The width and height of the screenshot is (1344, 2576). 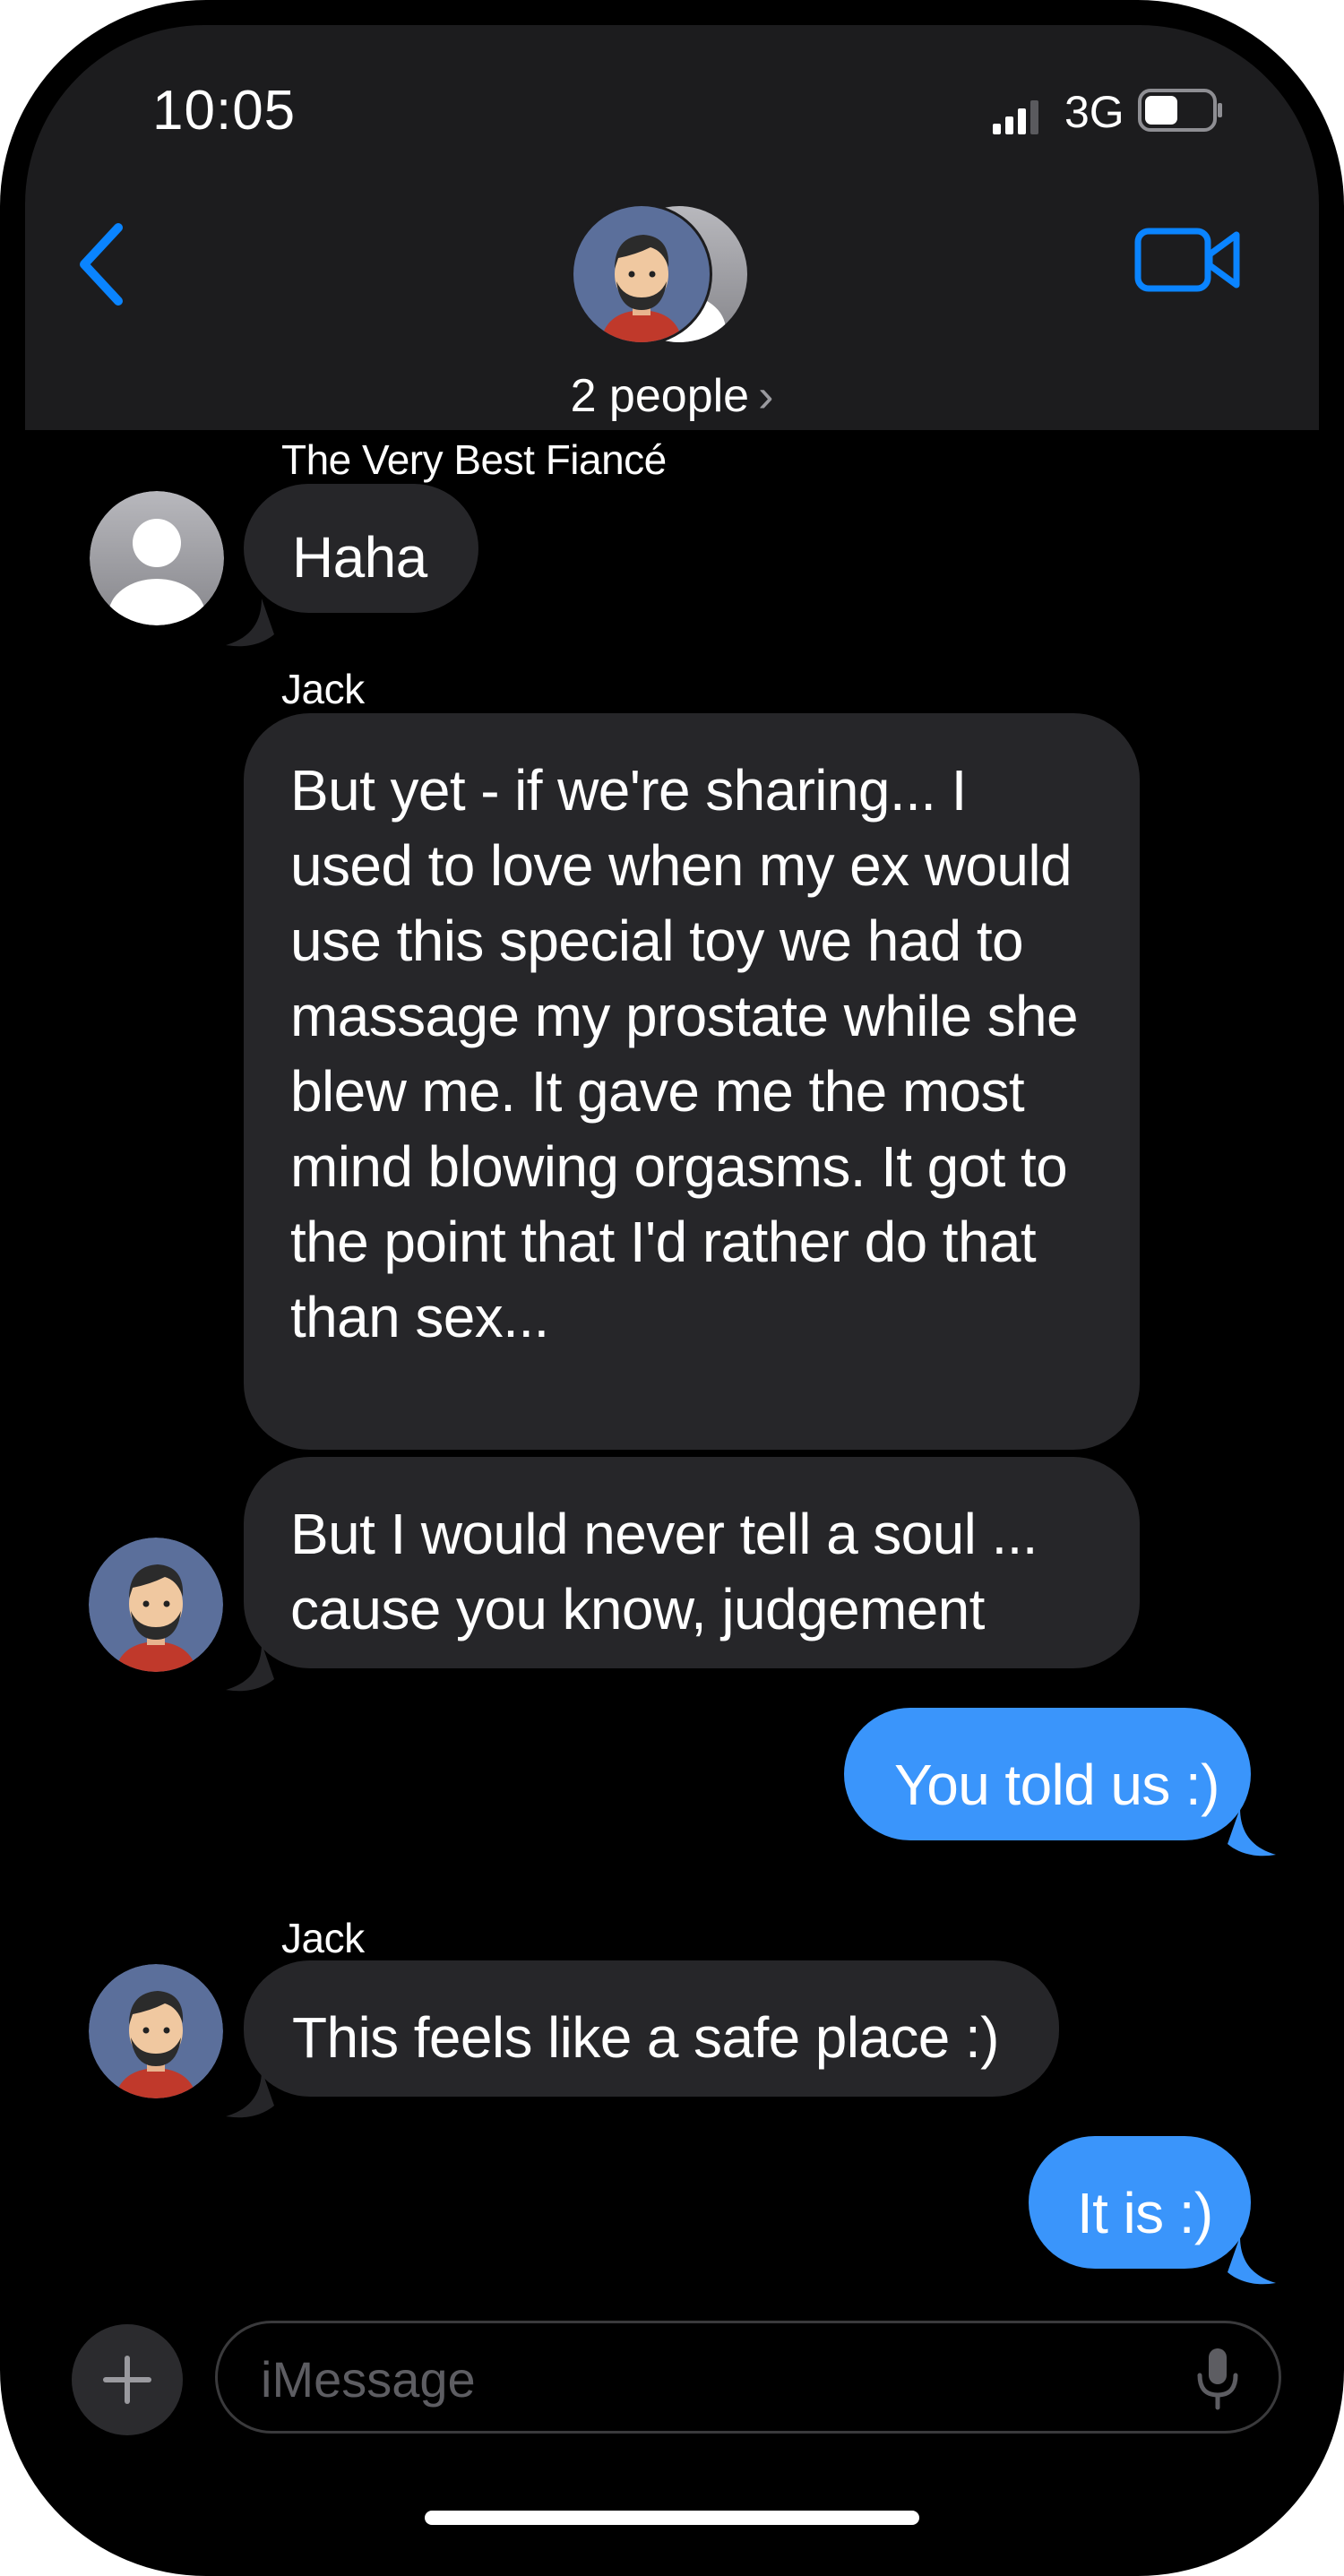 I want to click on conversation-title: 2 people ›, so click(x=672, y=396).